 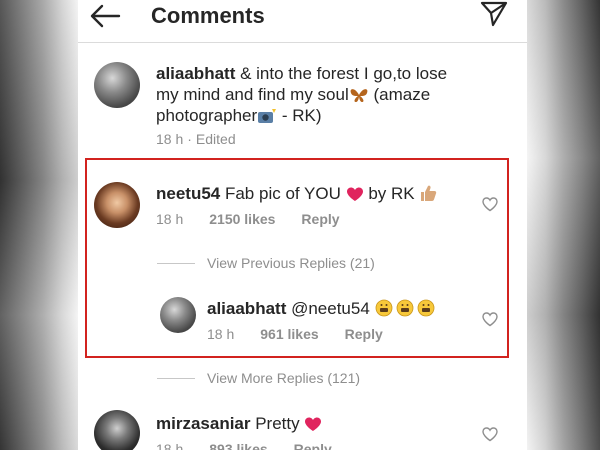 What do you see at coordinates (563, 225) in the screenshot?
I see `blurred-right-panel` at bounding box center [563, 225].